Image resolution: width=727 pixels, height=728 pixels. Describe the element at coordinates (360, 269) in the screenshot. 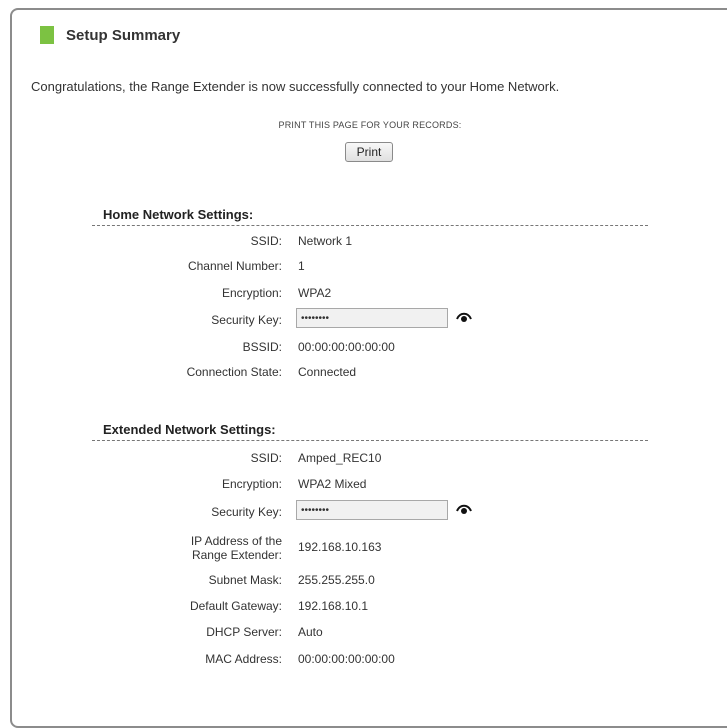

I see `home-channel-row: Channel Number: 1` at that location.